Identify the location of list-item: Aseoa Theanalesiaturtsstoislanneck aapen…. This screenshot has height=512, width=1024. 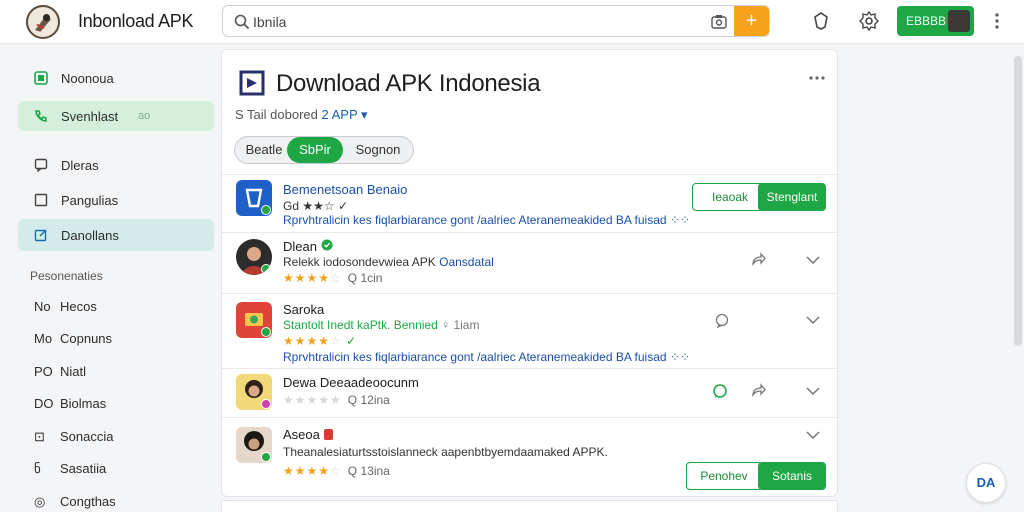
(529, 457).